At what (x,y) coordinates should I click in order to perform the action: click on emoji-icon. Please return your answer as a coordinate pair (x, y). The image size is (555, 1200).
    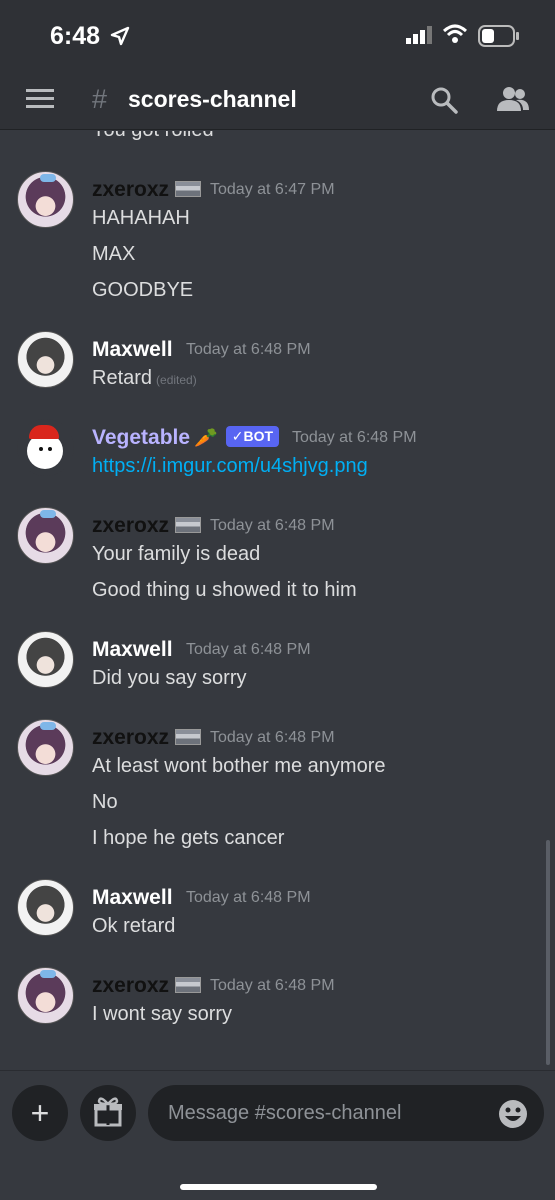
    Looking at the image, I should click on (513, 1114).